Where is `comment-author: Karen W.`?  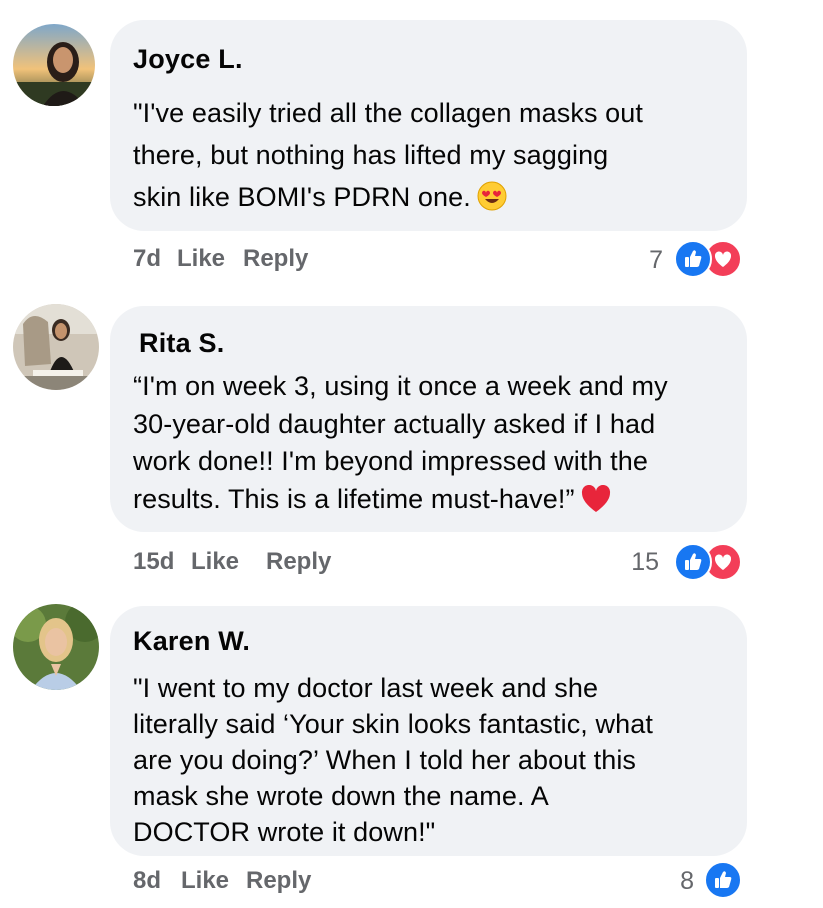 comment-author: Karen W. is located at coordinates (191, 641).